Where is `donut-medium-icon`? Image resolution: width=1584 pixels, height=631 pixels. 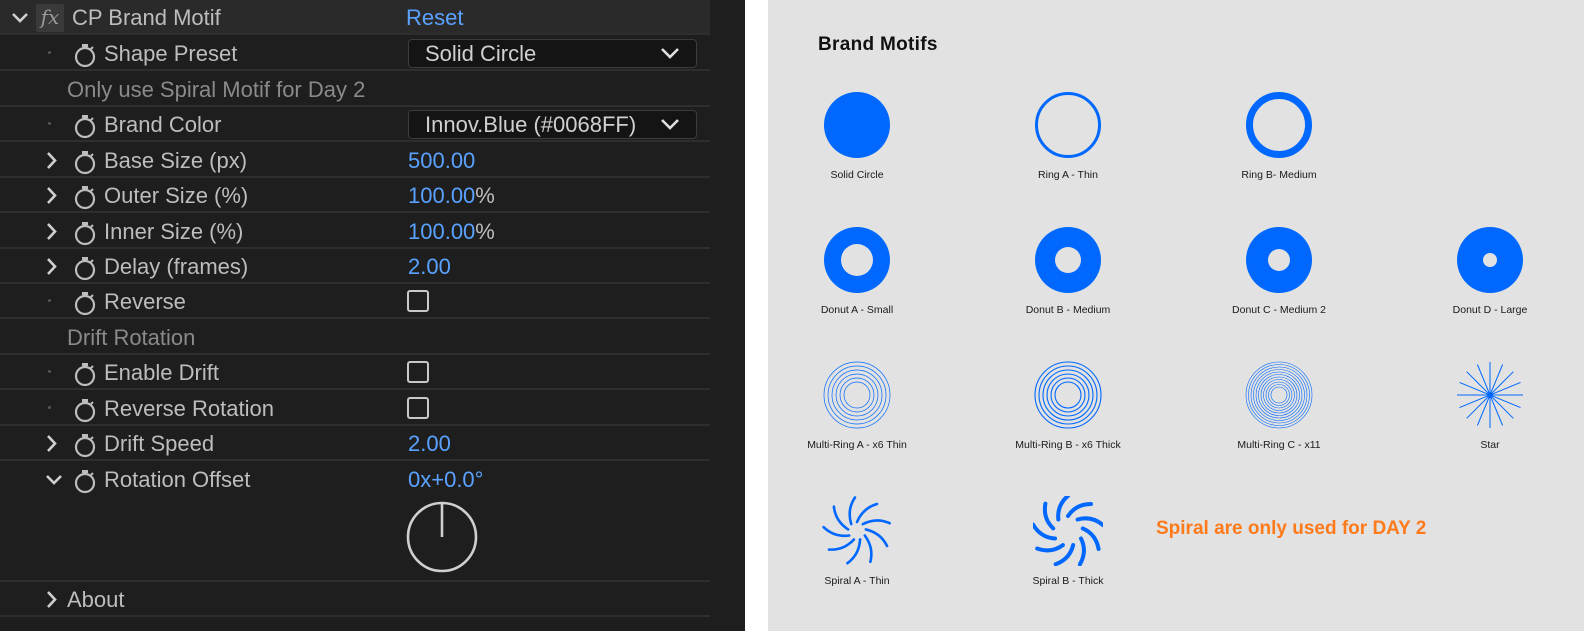
donut-medium-icon is located at coordinates (1068, 260).